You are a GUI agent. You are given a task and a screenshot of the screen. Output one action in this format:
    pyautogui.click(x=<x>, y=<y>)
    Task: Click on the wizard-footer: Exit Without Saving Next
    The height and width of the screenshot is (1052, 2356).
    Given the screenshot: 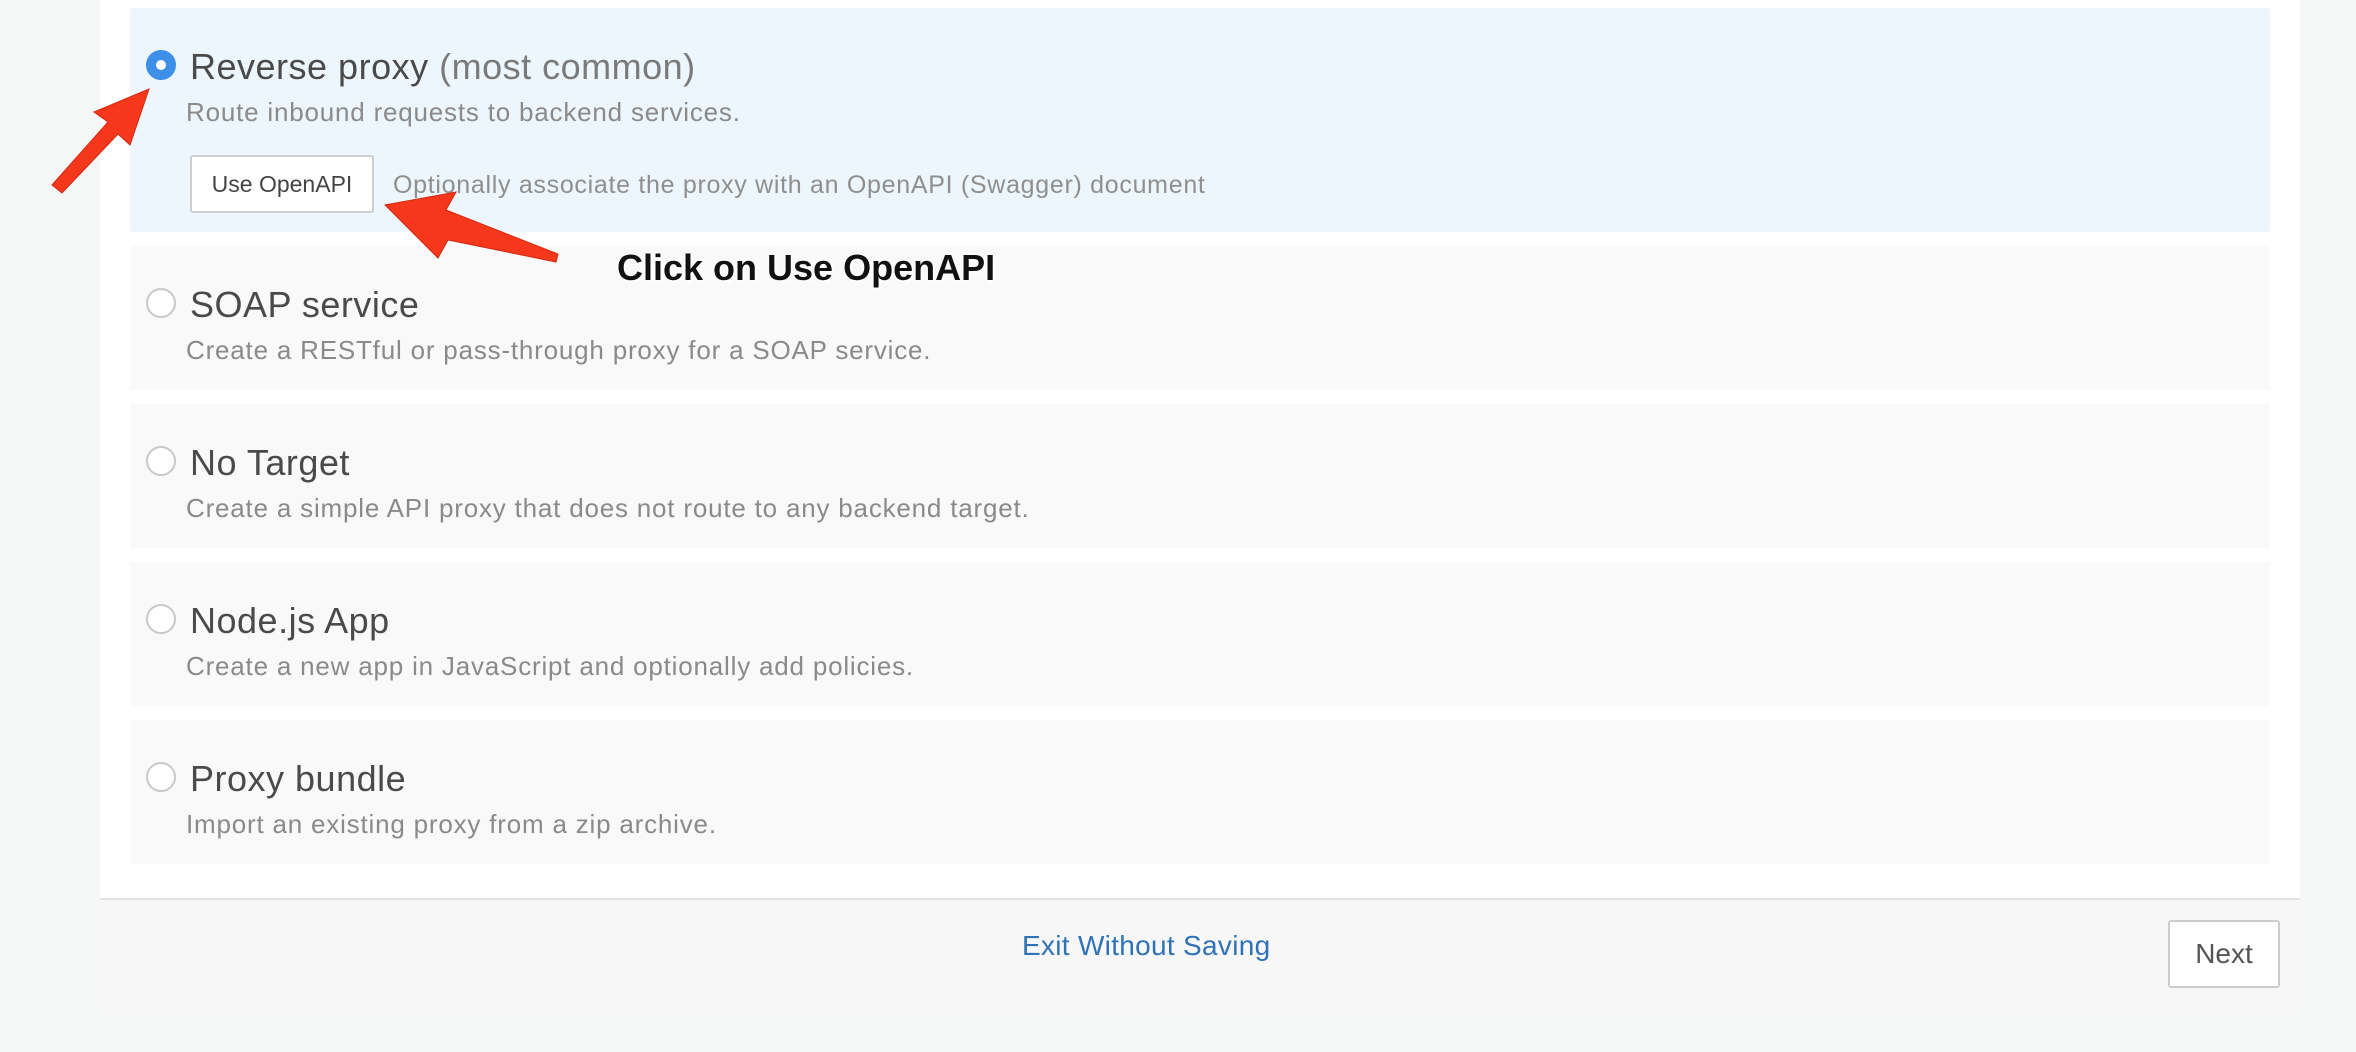 What is the action you would take?
    pyautogui.click(x=1200, y=954)
    